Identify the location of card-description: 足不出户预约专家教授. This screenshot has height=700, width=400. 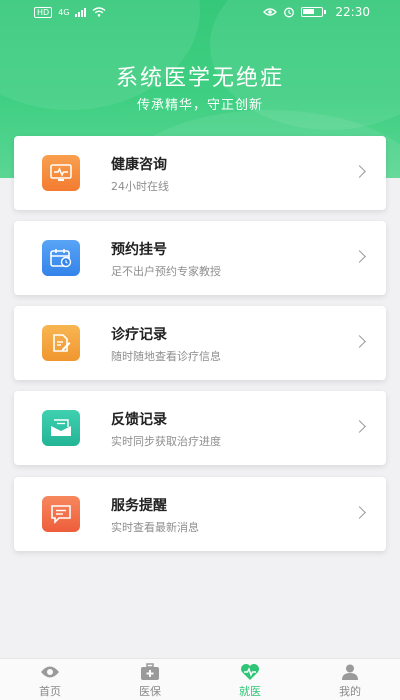
(166, 271).